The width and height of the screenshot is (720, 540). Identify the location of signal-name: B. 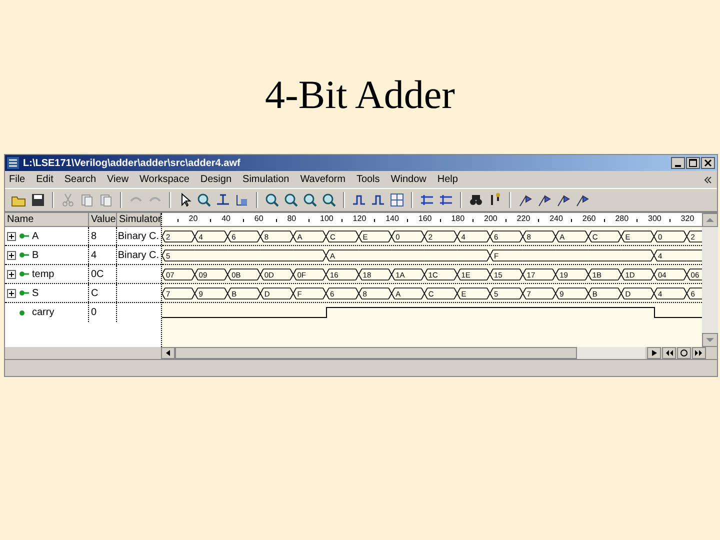
(35, 255).